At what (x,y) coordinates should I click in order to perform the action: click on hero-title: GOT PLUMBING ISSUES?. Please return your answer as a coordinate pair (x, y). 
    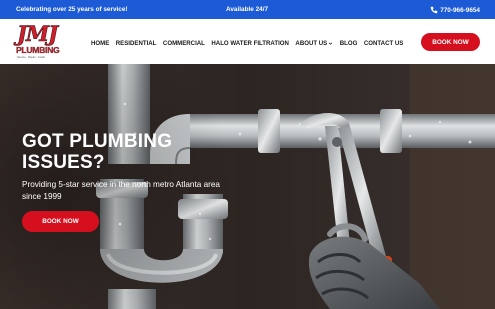
    Looking at the image, I should click on (122, 152).